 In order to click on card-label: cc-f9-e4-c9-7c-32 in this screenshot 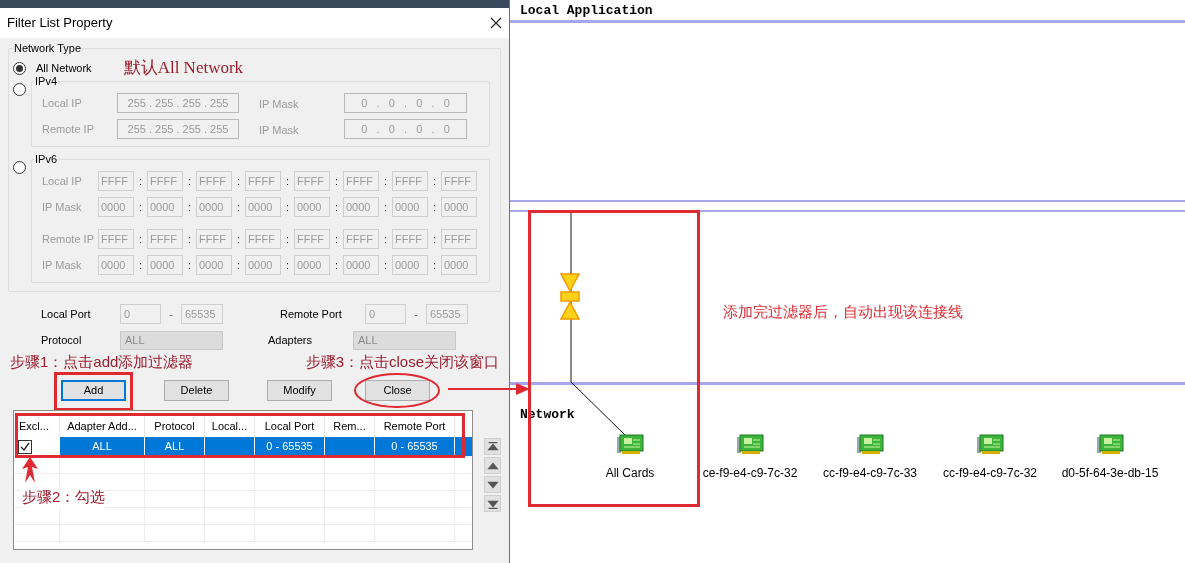, I will do `click(990, 473)`.